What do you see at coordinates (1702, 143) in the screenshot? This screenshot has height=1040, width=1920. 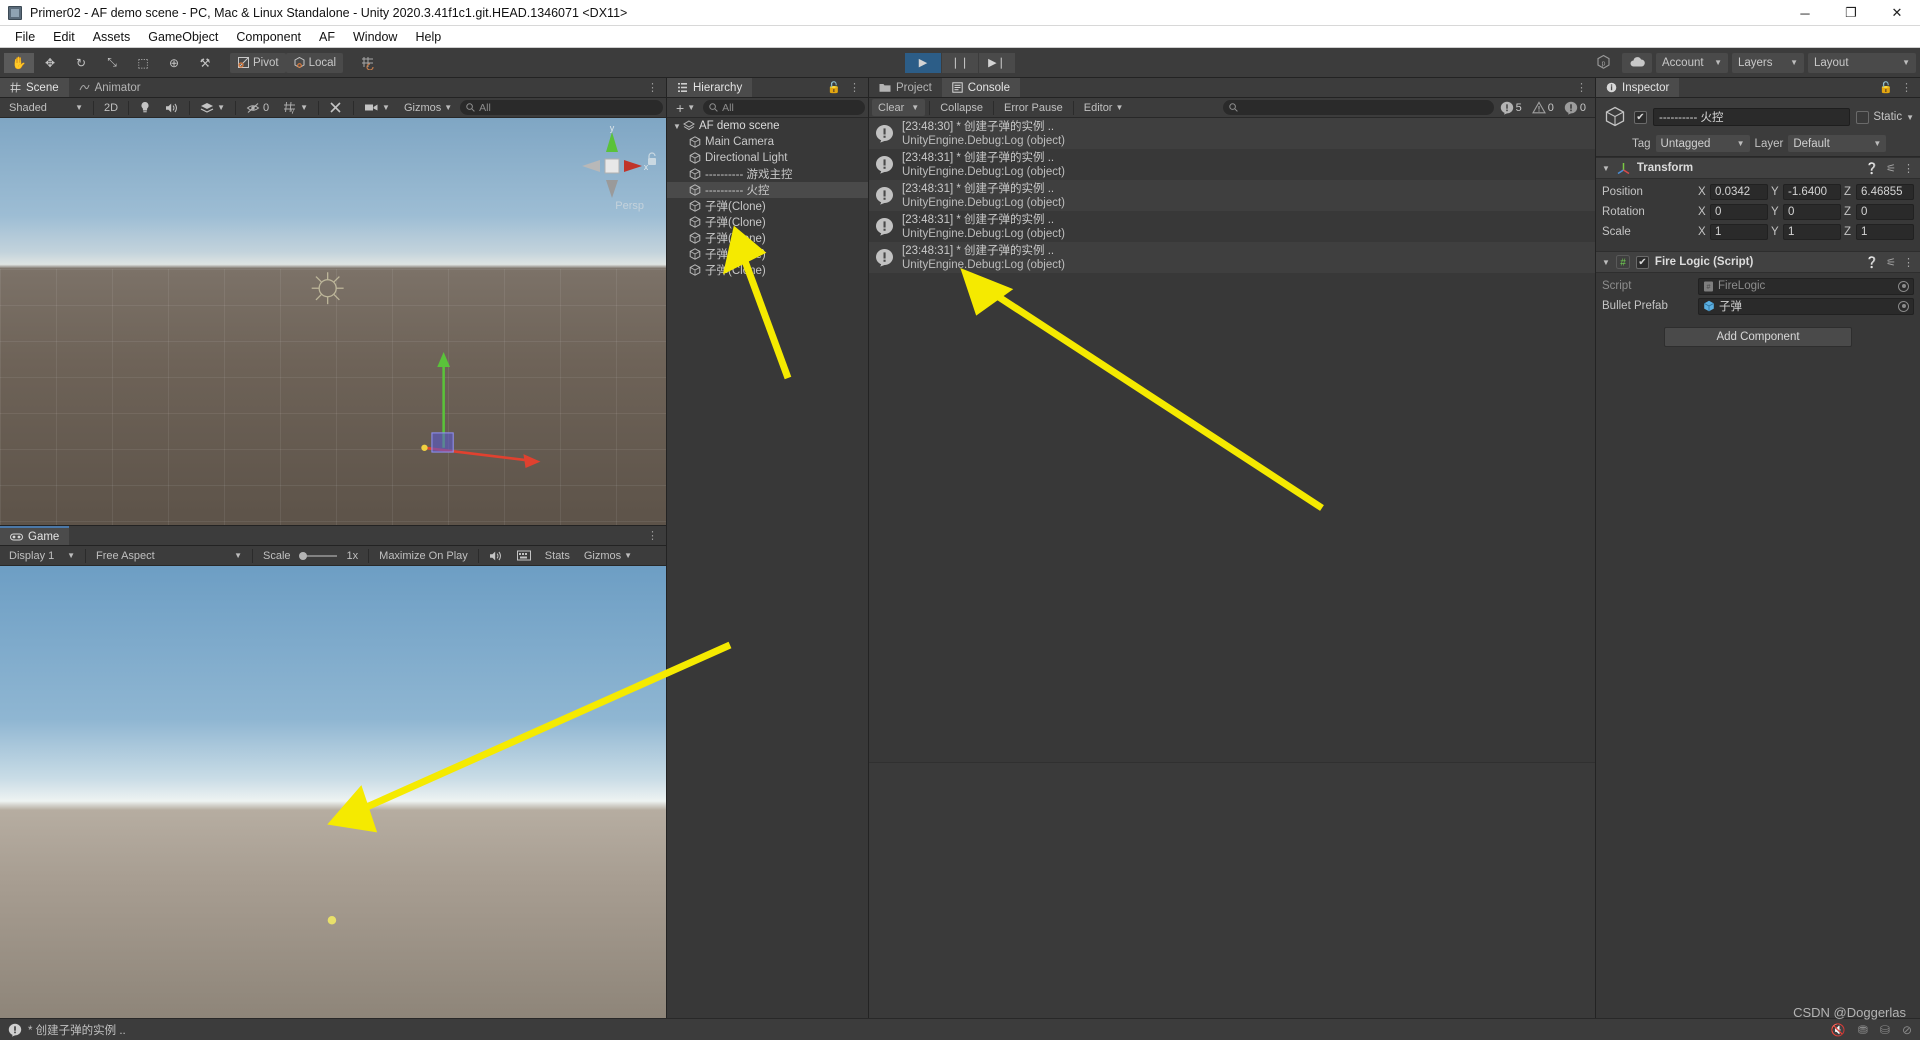 I see `tag-dropdown: Untagged ▼` at bounding box center [1702, 143].